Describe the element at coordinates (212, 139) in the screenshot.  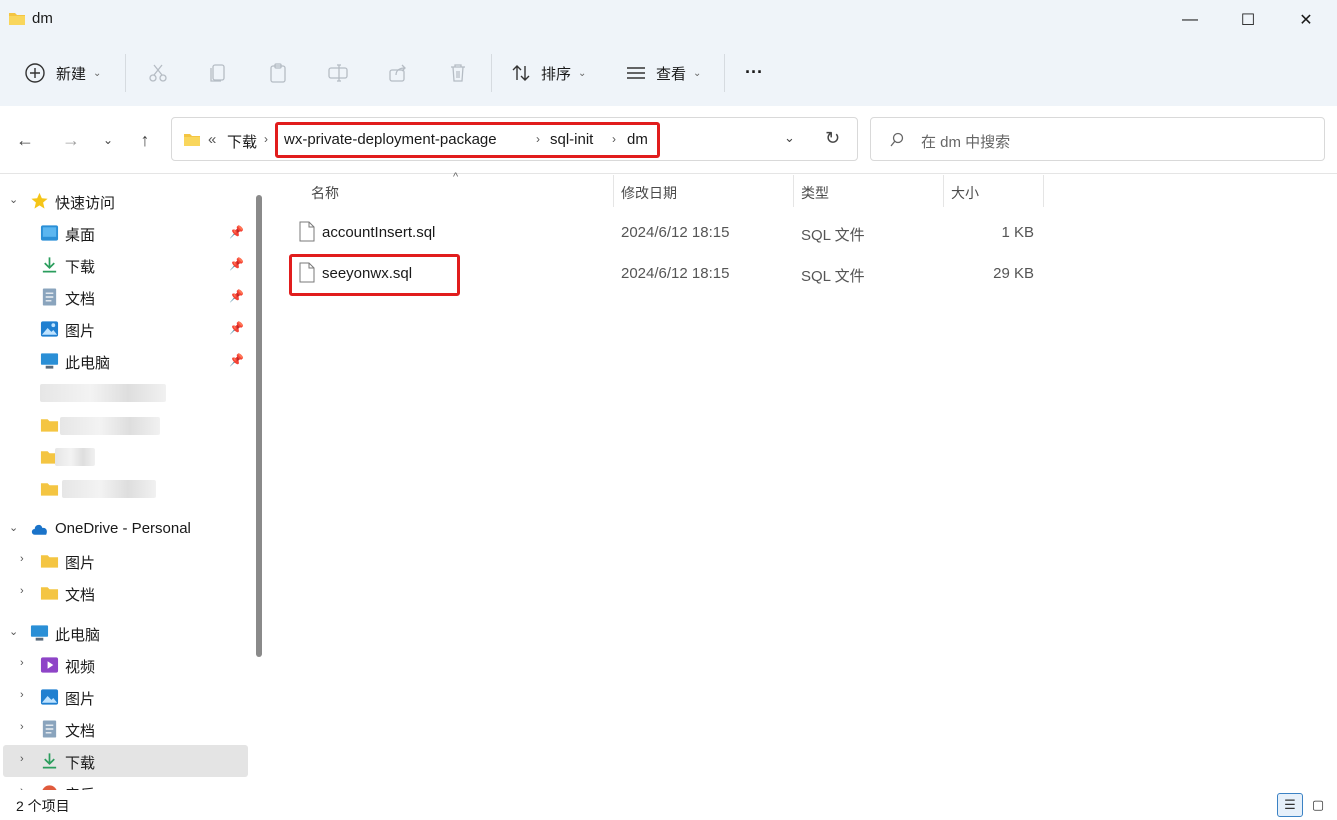
I see `breadcrumb-overflow: «` at that location.